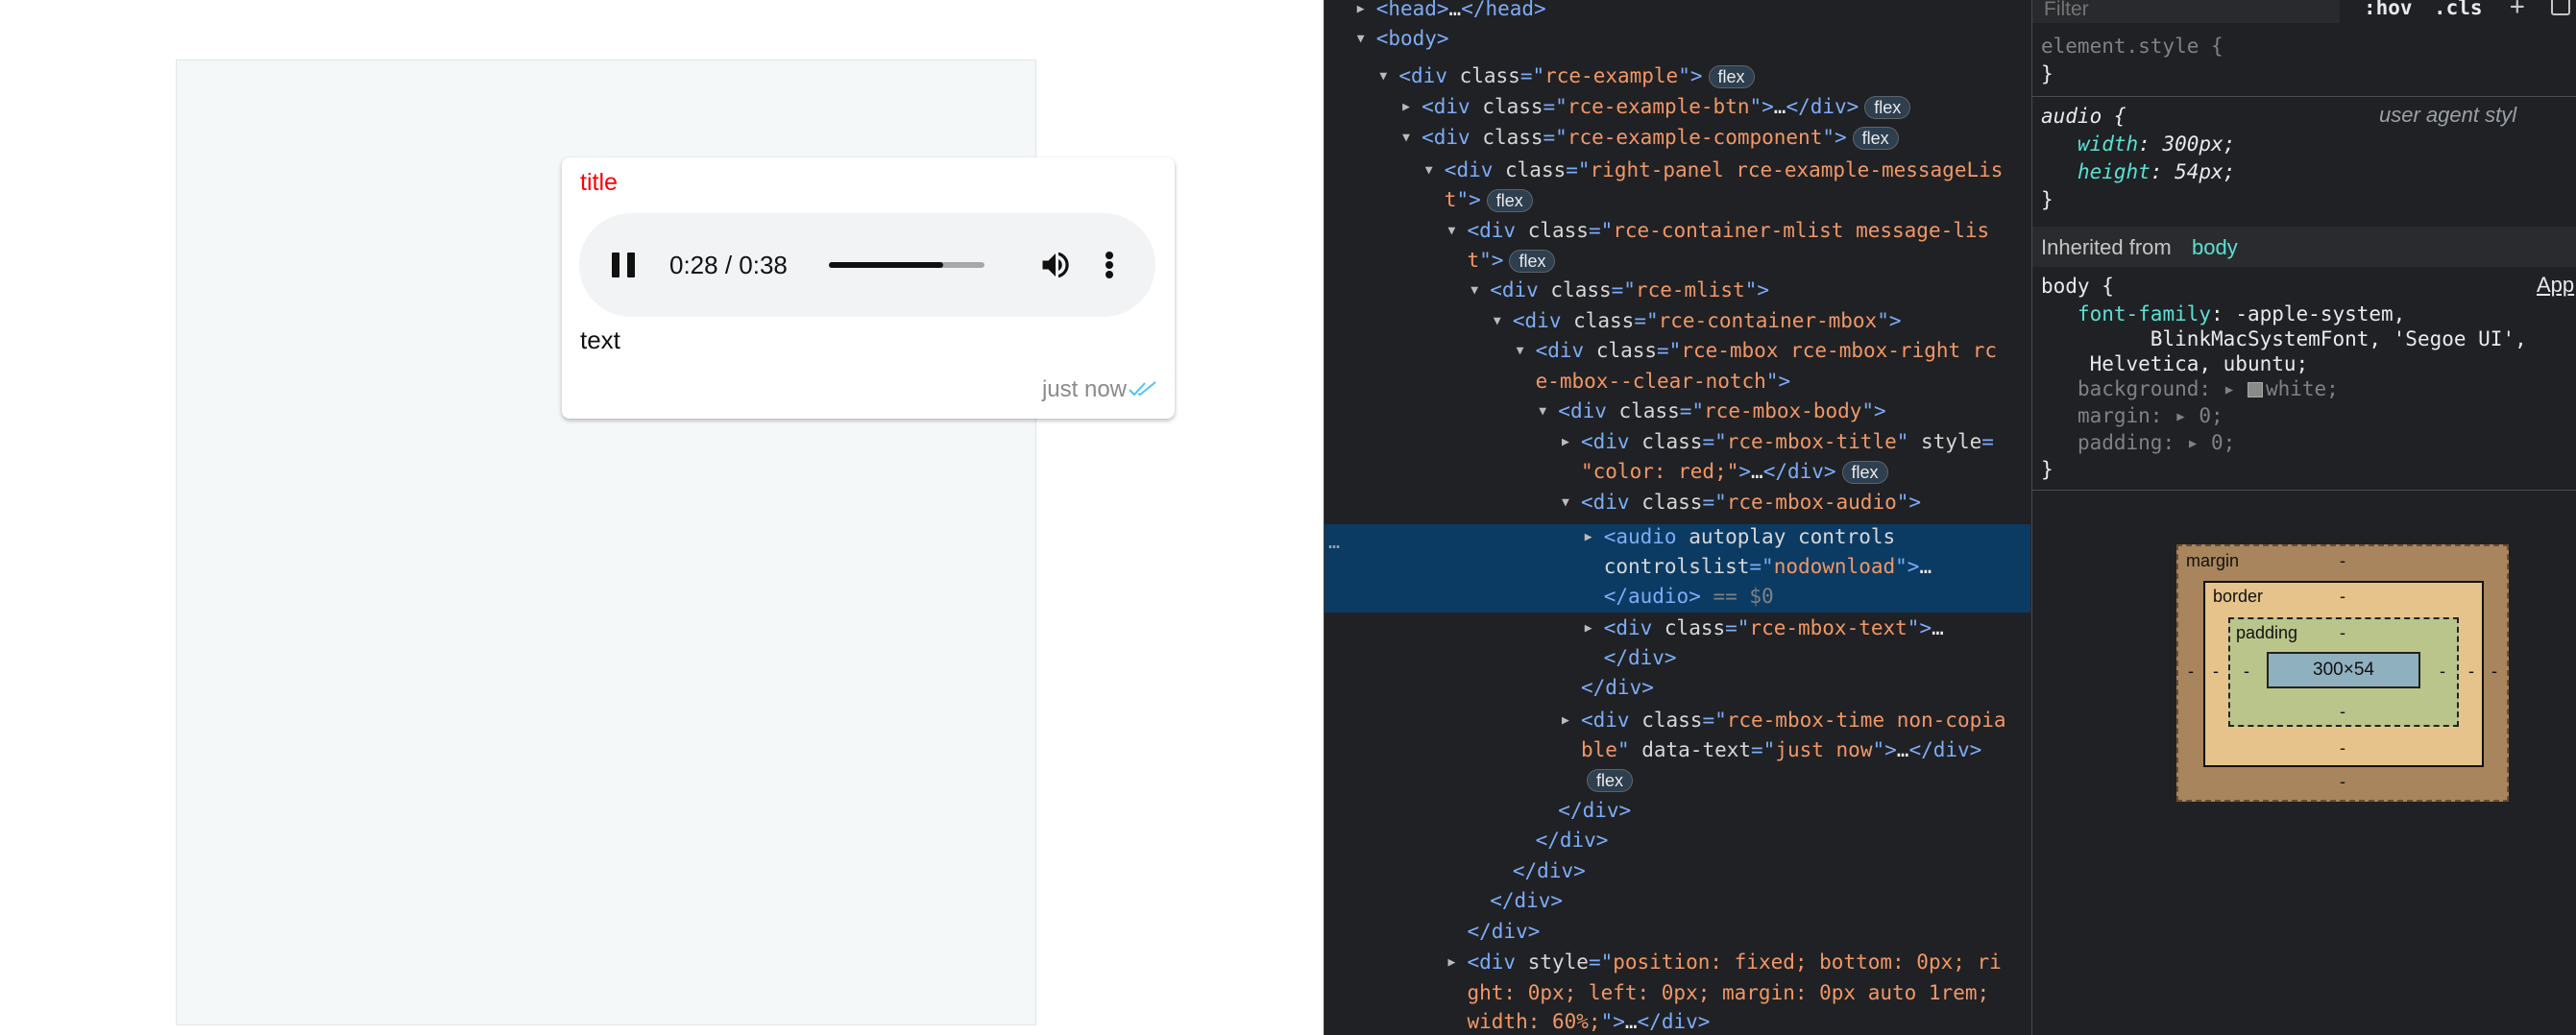 This screenshot has height=1035, width=2576. Describe the element at coordinates (2132, 415) in the screenshot. I see `margin-declaration: margin: ▸ 0;` at that location.